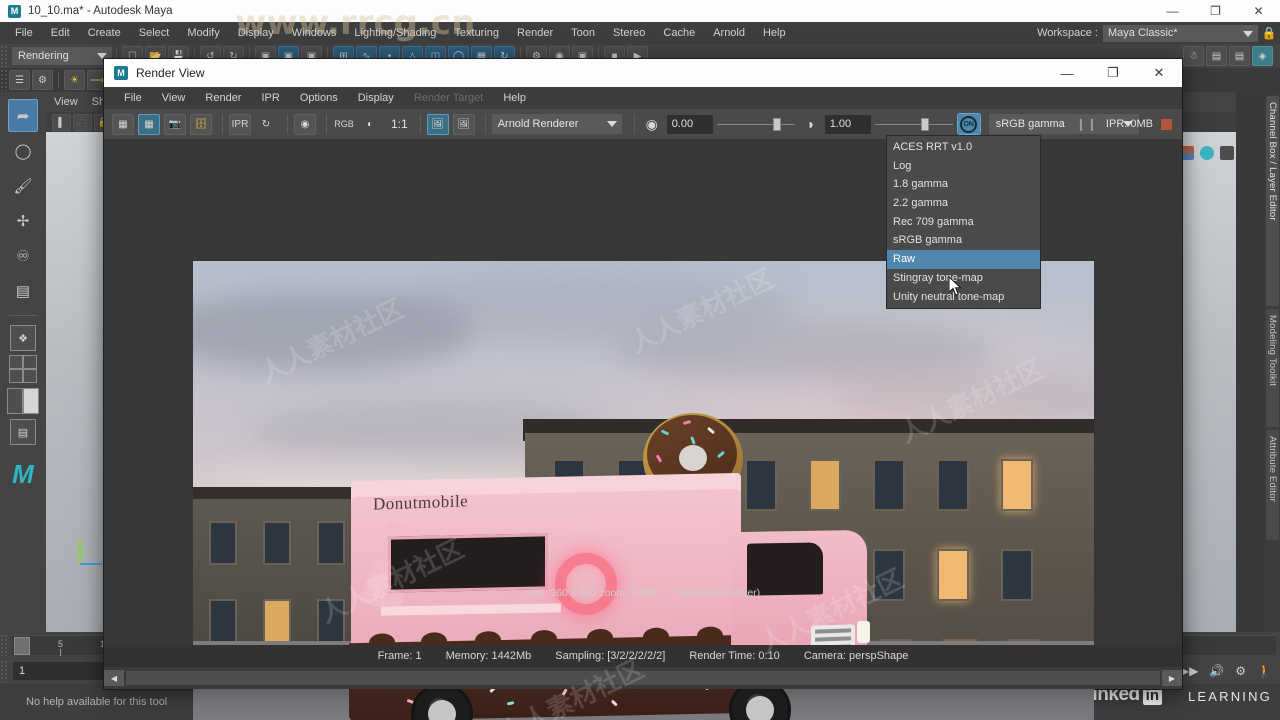 The height and width of the screenshot is (720, 1280). What do you see at coordinates (1216, 56) in the screenshot?
I see `layer-editor-icon: ▤` at bounding box center [1216, 56].